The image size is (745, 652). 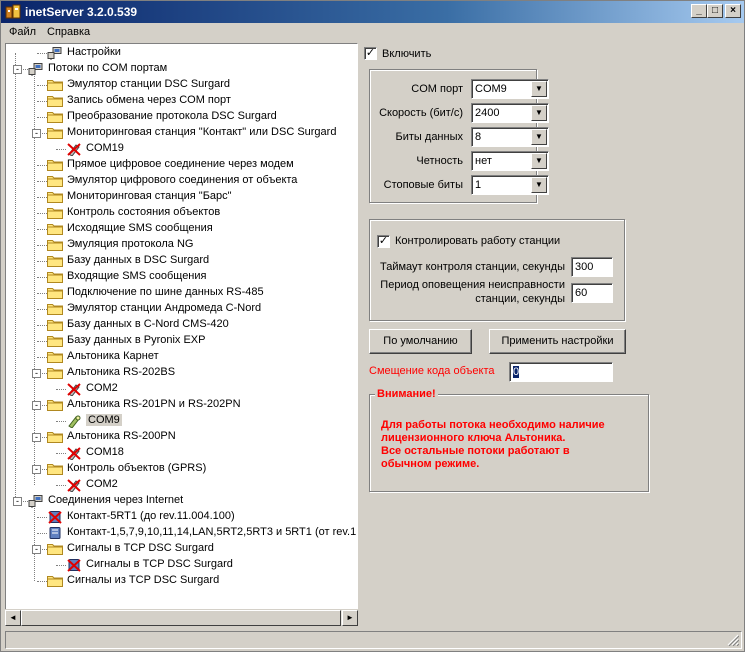 I want to click on tree-item: Контакт-5RT1 (до rev.11.004.100), so click(x=181, y=517).